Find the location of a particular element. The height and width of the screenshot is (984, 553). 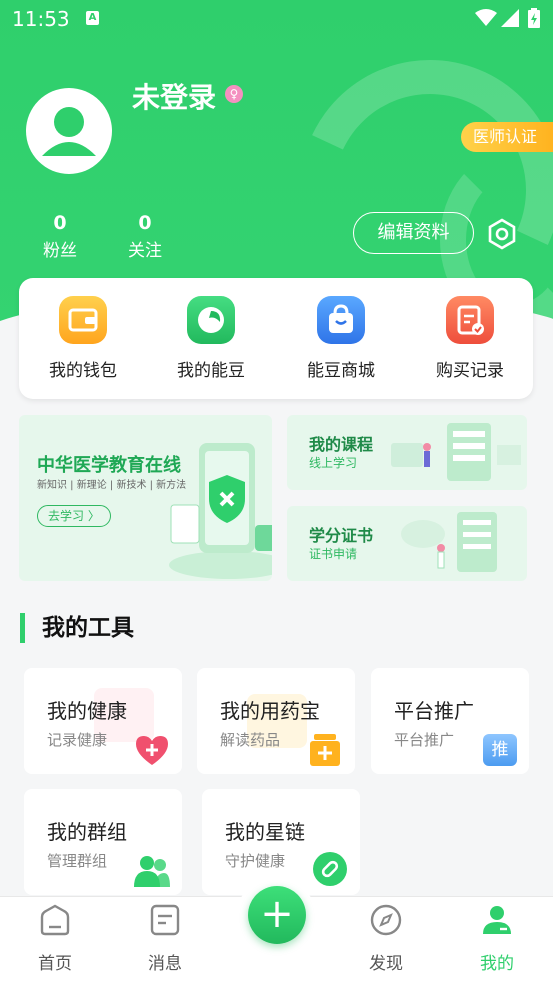

tool-title: 我的群组 is located at coordinates (87, 832).